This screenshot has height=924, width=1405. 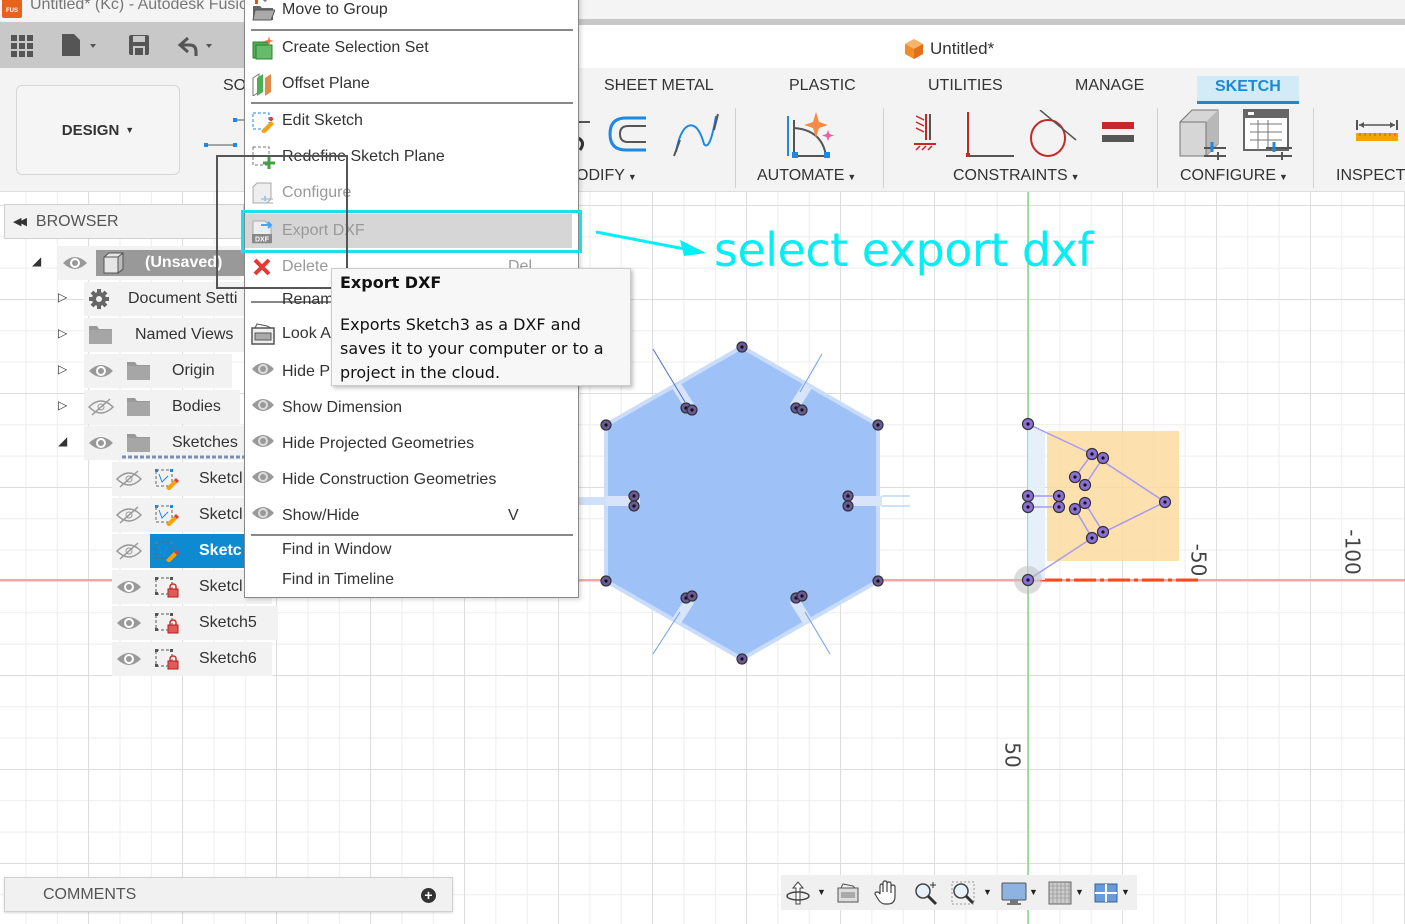 What do you see at coordinates (234, 90) in the screenshot?
I see `tab-solid: SO` at bounding box center [234, 90].